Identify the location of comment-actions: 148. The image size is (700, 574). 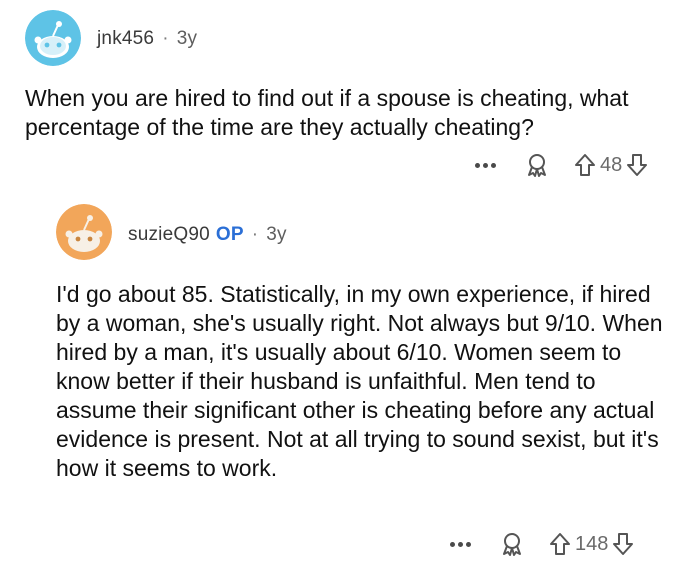
(542, 544).